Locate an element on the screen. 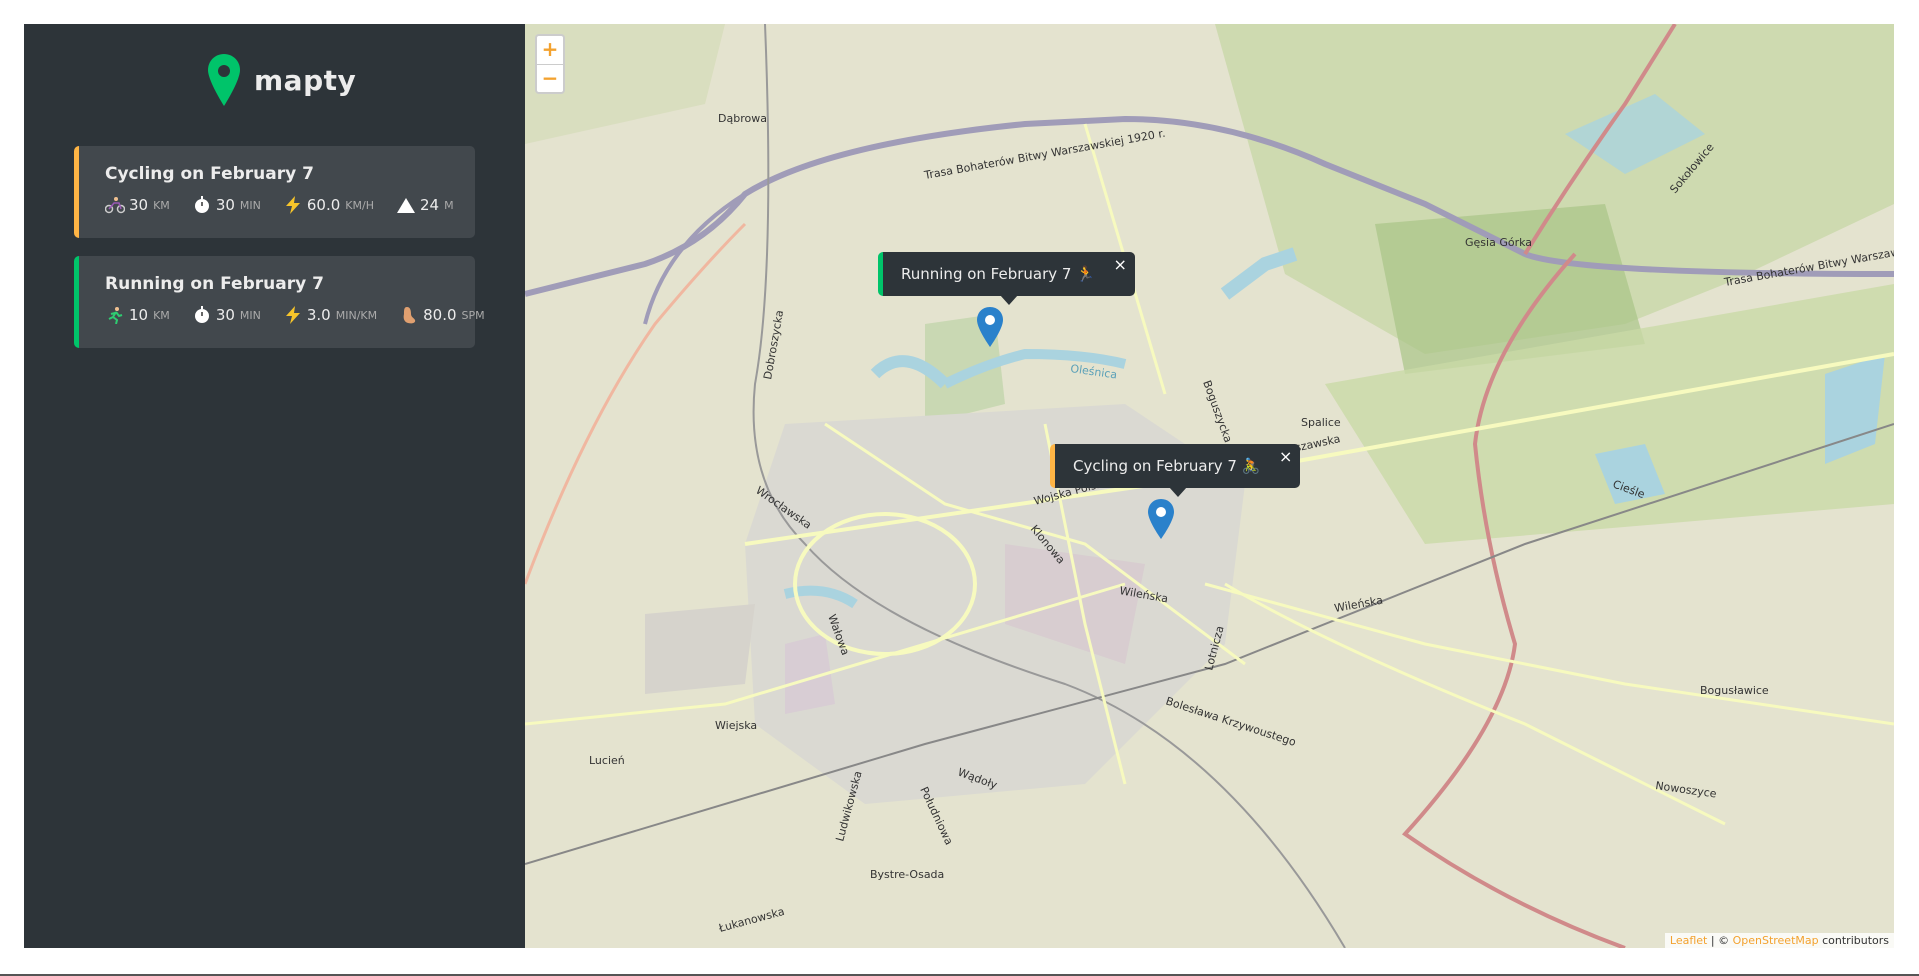 The height and width of the screenshot is (976, 1919). map-label: Bystre-Osada is located at coordinates (907, 874).